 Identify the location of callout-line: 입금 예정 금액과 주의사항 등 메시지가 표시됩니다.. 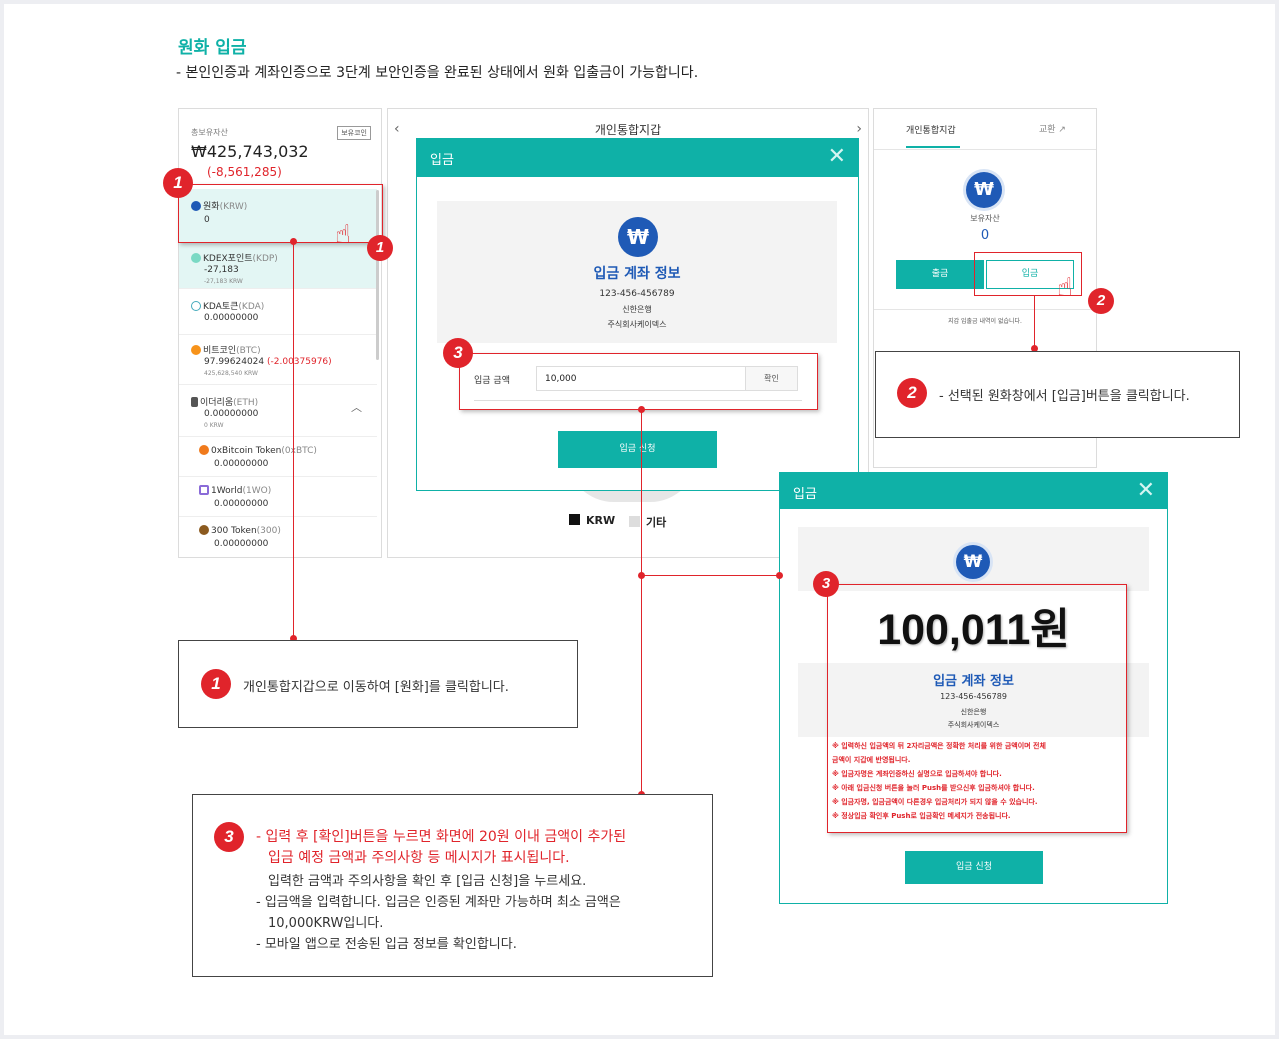
(419, 858).